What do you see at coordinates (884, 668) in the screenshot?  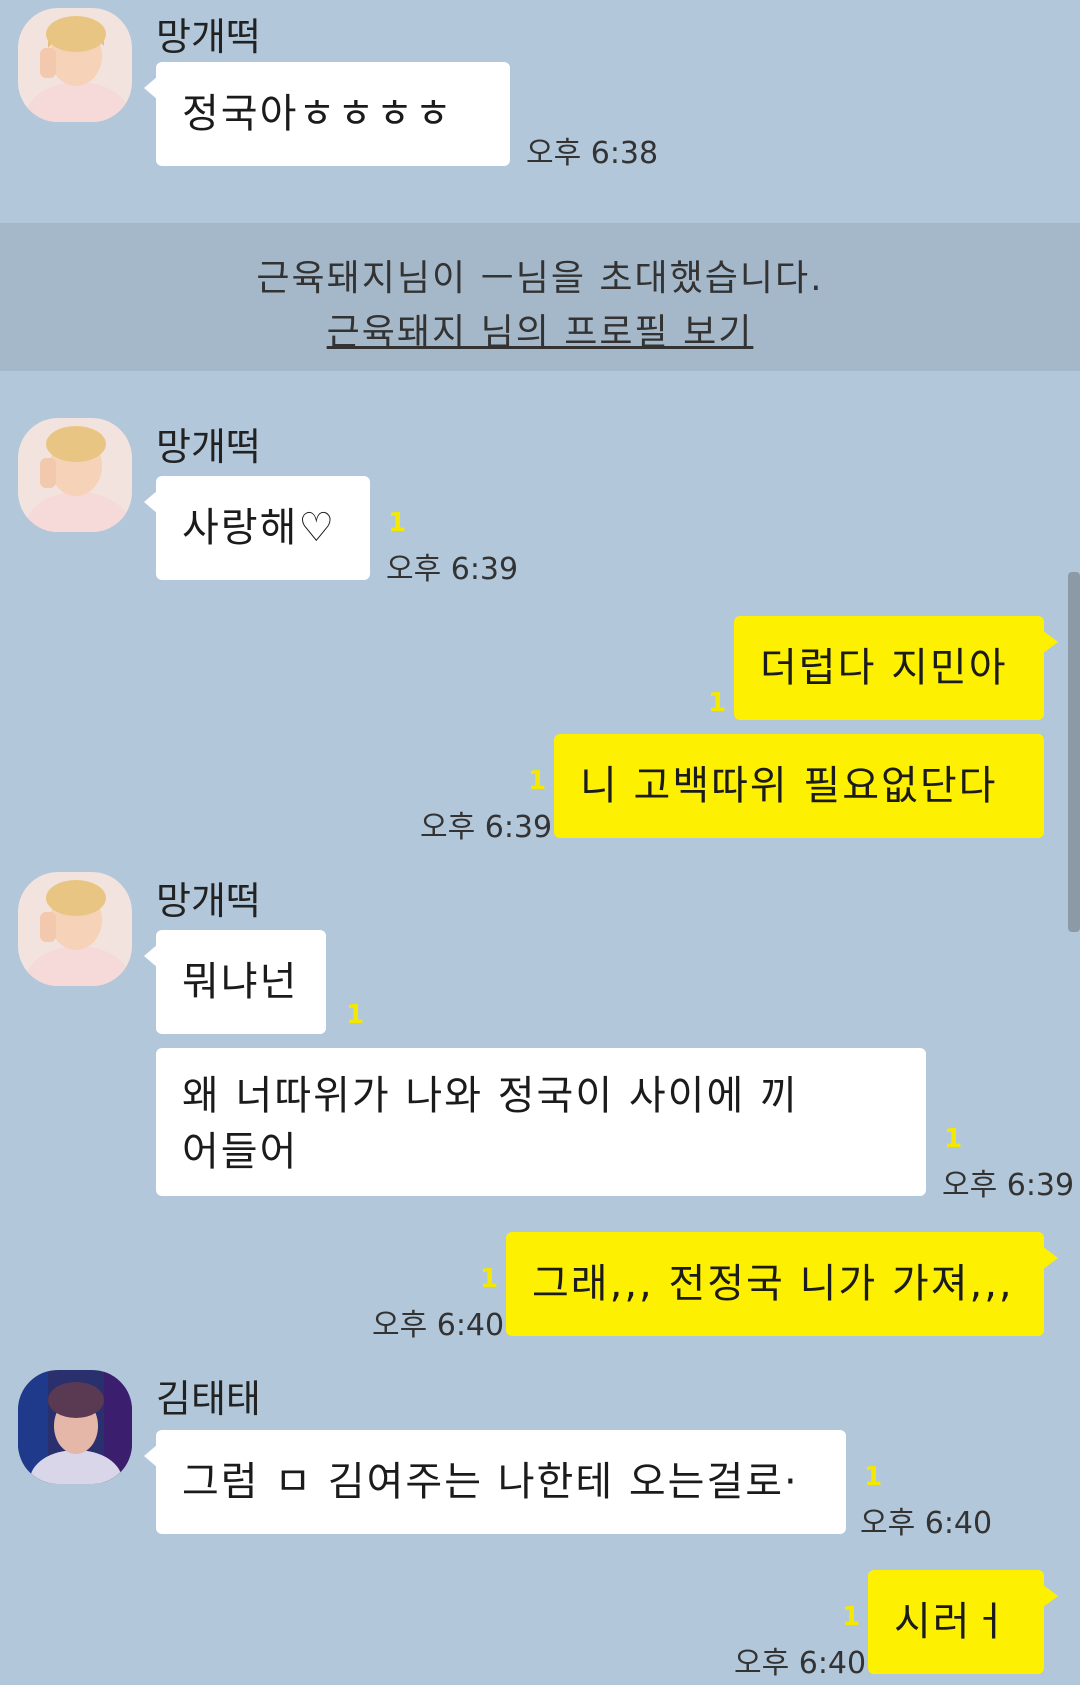 I see `message-text: 더럽다 지민아` at bounding box center [884, 668].